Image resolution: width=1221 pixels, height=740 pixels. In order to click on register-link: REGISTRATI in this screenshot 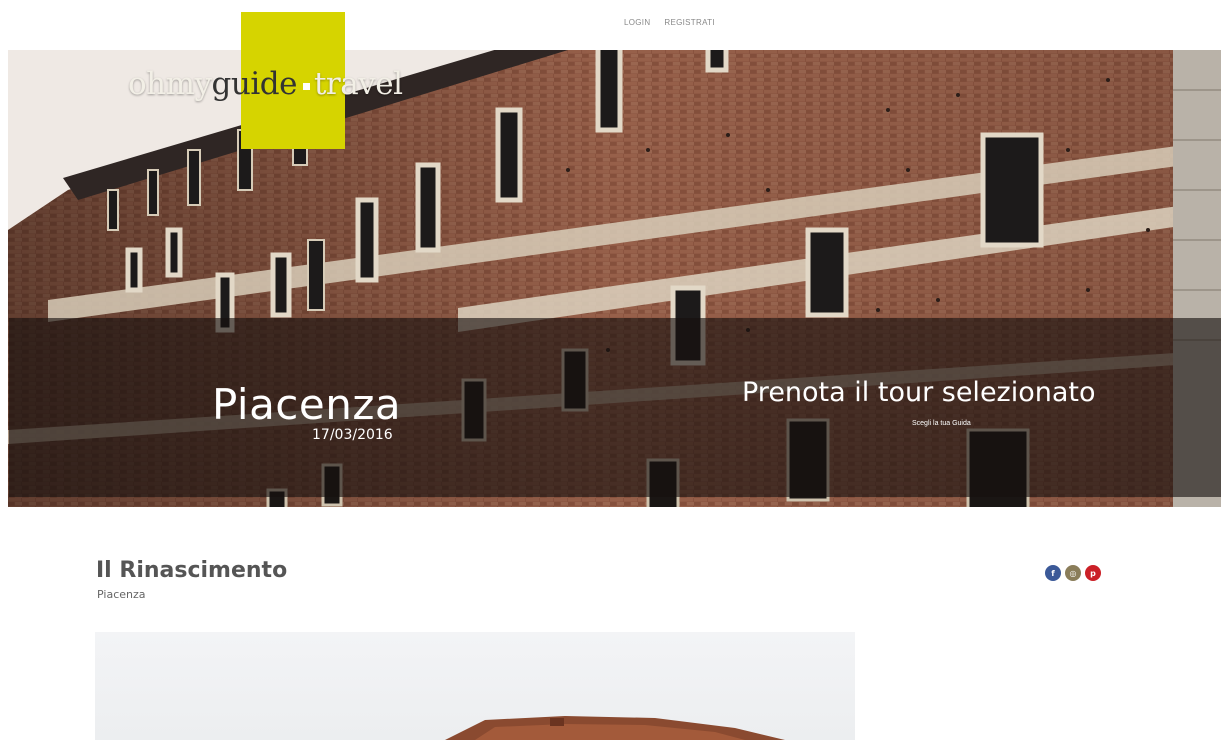, I will do `click(689, 22)`.